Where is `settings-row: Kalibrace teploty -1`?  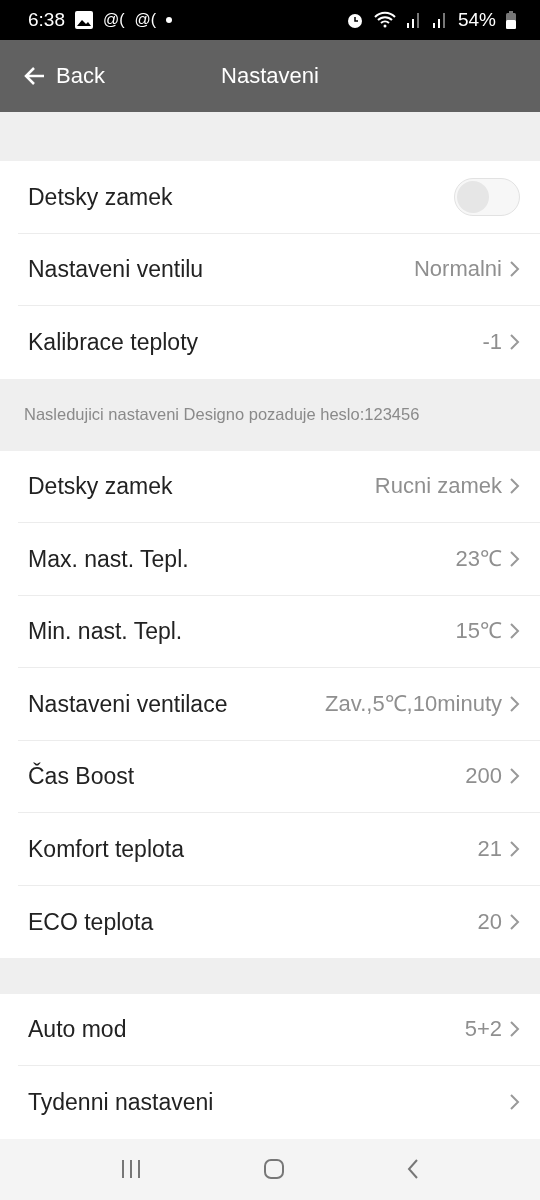 settings-row: Kalibrace teploty -1 is located at coordinates (279, 342).